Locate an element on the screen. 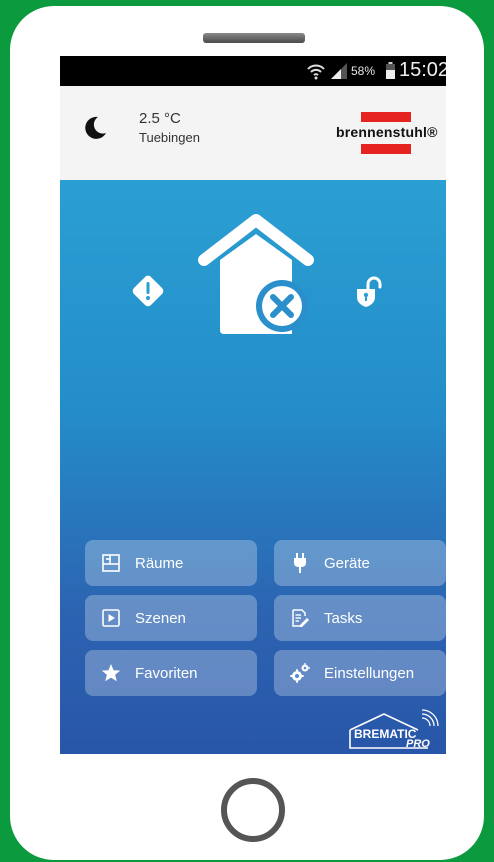  star-icon is located at coordinates (111, 673).